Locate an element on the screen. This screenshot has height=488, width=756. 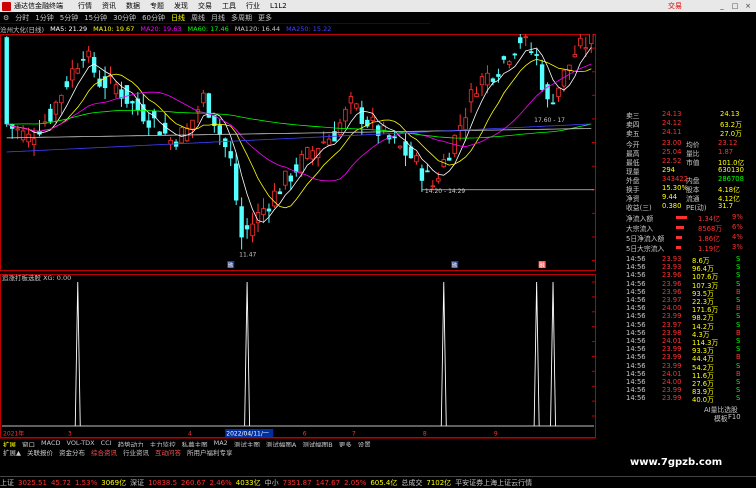
tick-footer: AI量比选股 is located at coordinates (671, 409).